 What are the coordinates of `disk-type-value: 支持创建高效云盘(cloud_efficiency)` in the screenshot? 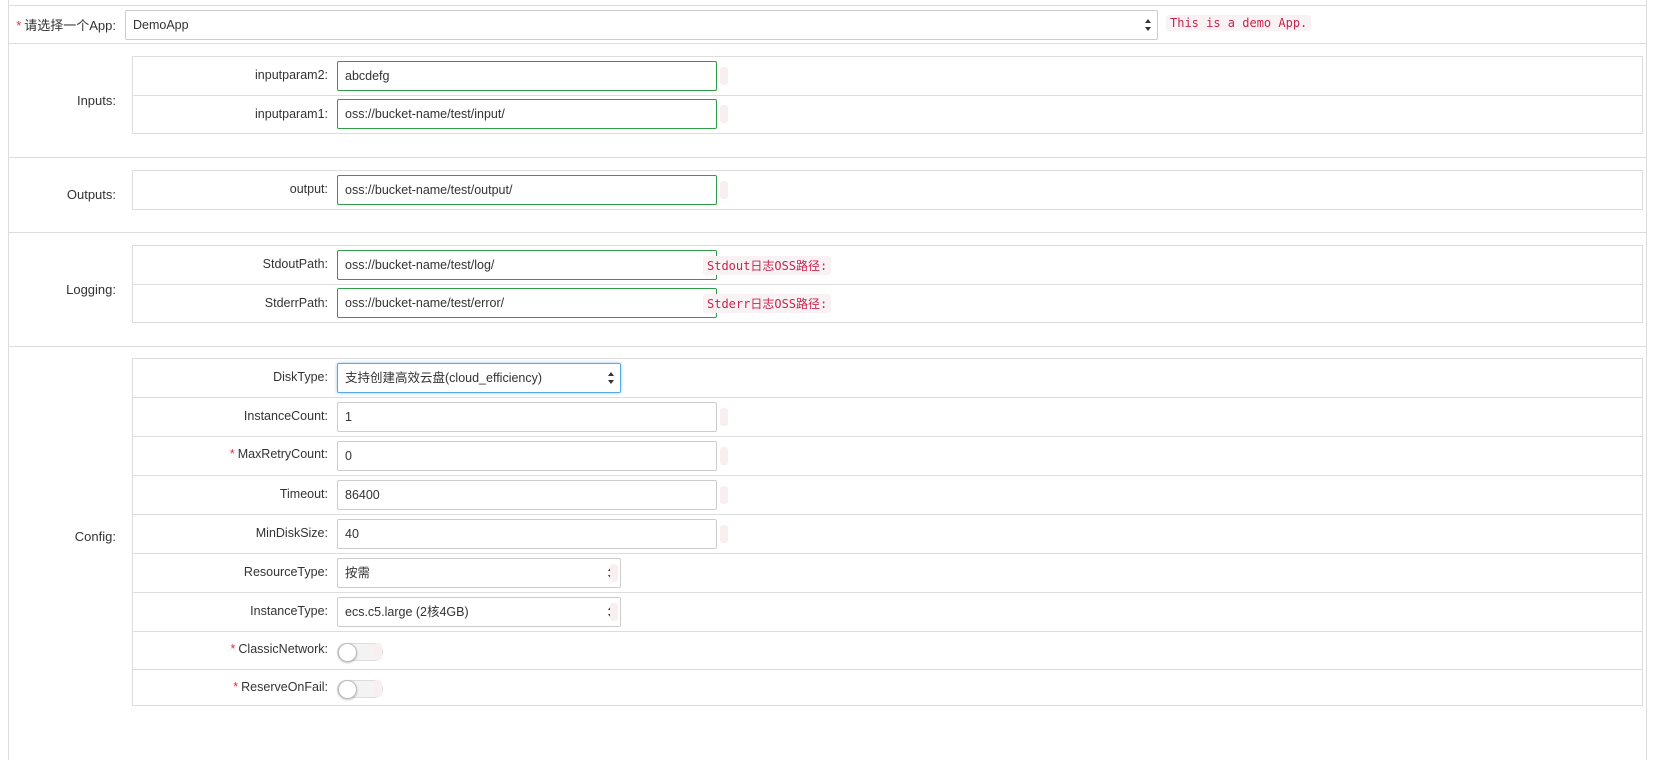 It's located at (444, 378).